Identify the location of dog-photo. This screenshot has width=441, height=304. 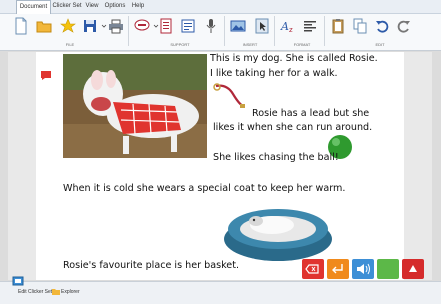
(135, 106).